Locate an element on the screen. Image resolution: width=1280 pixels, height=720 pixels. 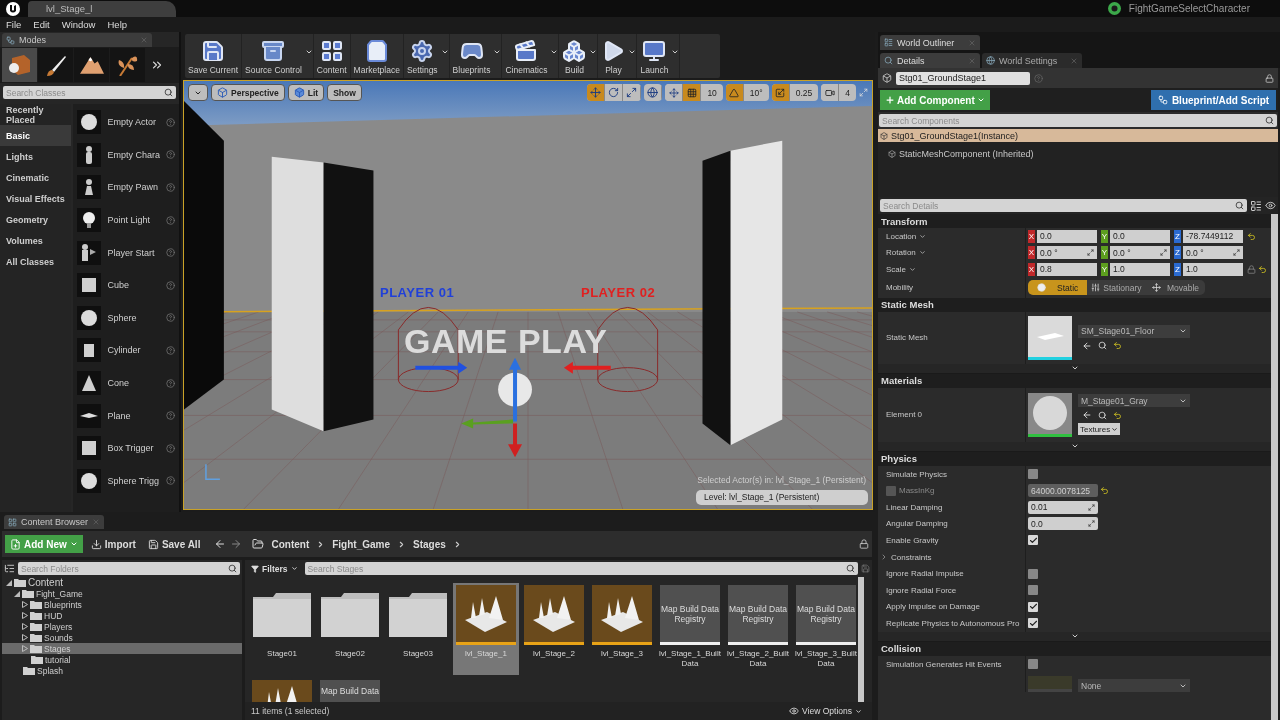
toolbar-button: Launch is located at coordinates (654, 56).